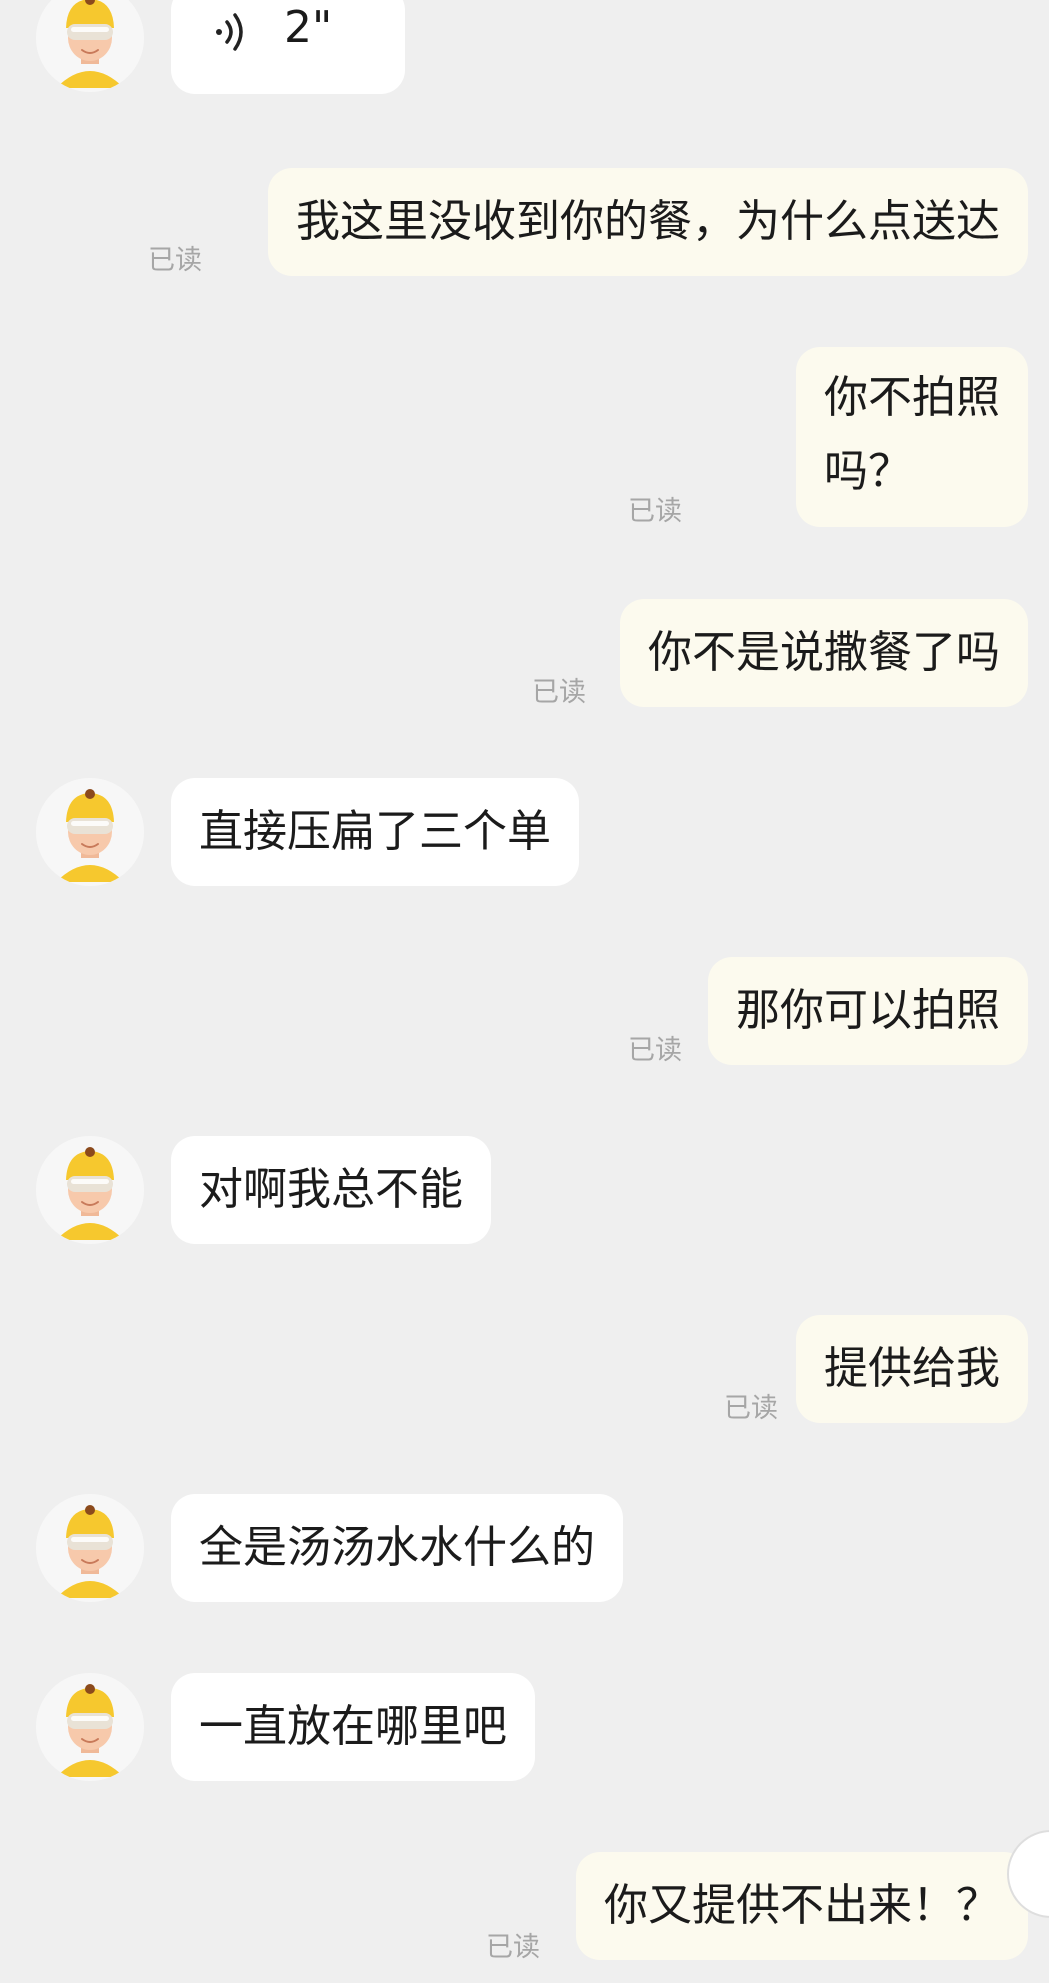 The width and height of the screenshot is (1049, 1983). I want to click on incoming-message-bubble: 一直放在哪里吧, so click(353, 1727).